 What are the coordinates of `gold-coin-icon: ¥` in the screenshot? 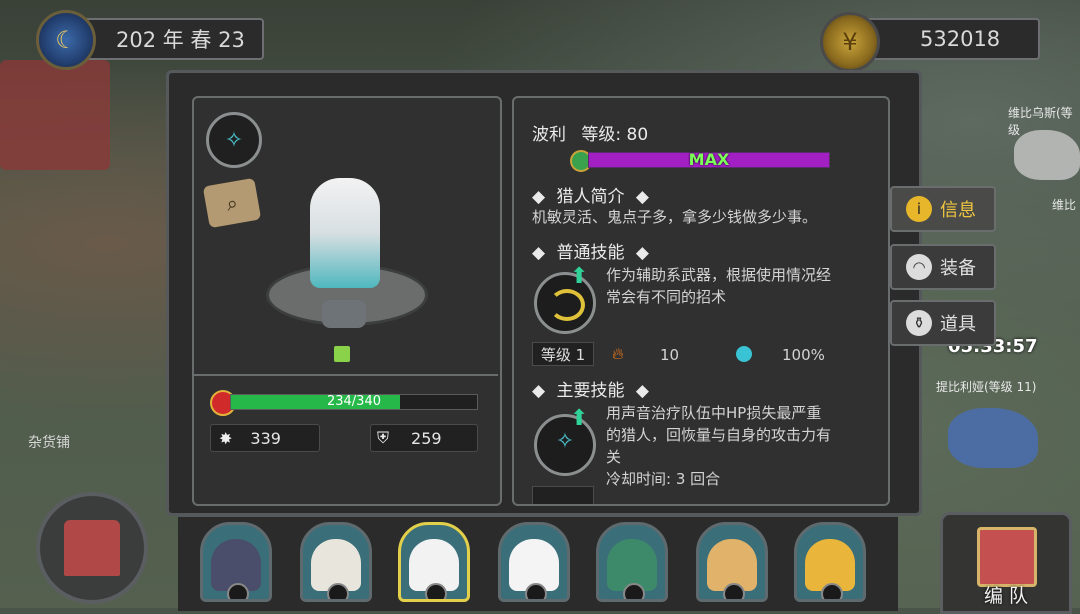 It's located at (850, 42).